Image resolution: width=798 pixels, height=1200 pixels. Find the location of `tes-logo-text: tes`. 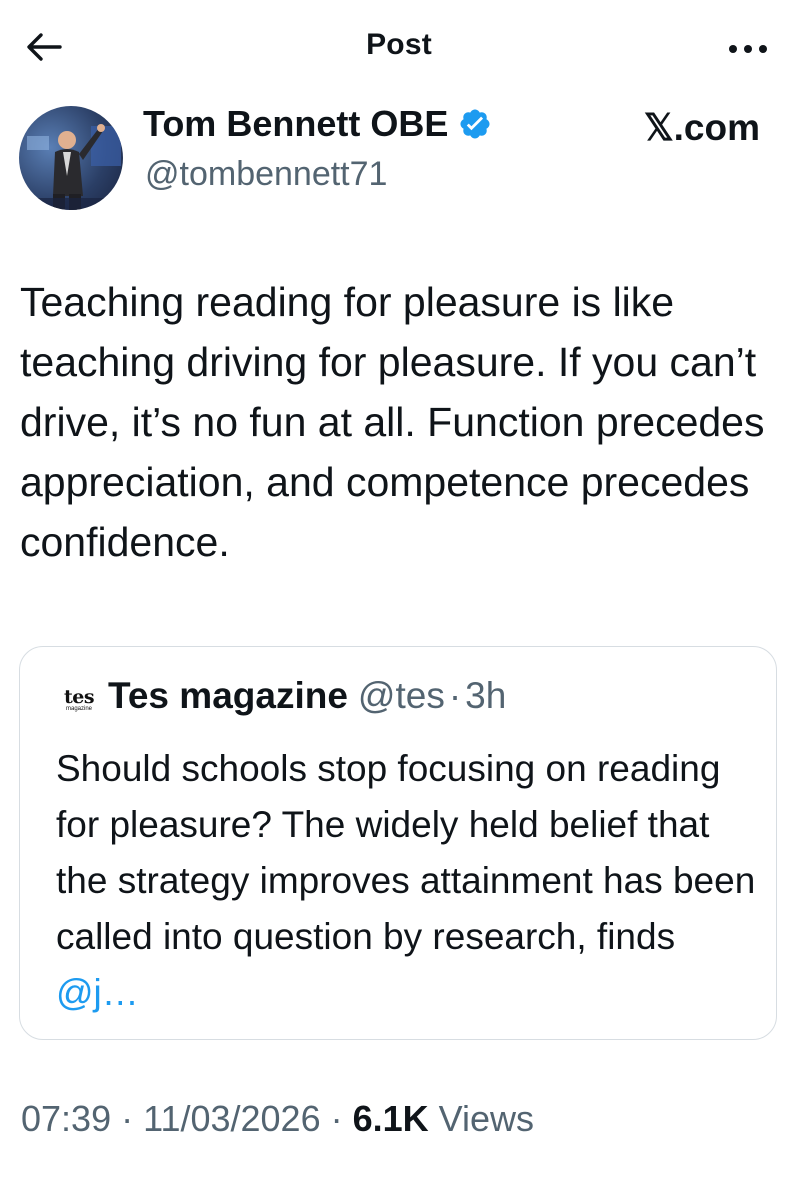

tes-logo-text: tes is located at coordinates (79, 696).